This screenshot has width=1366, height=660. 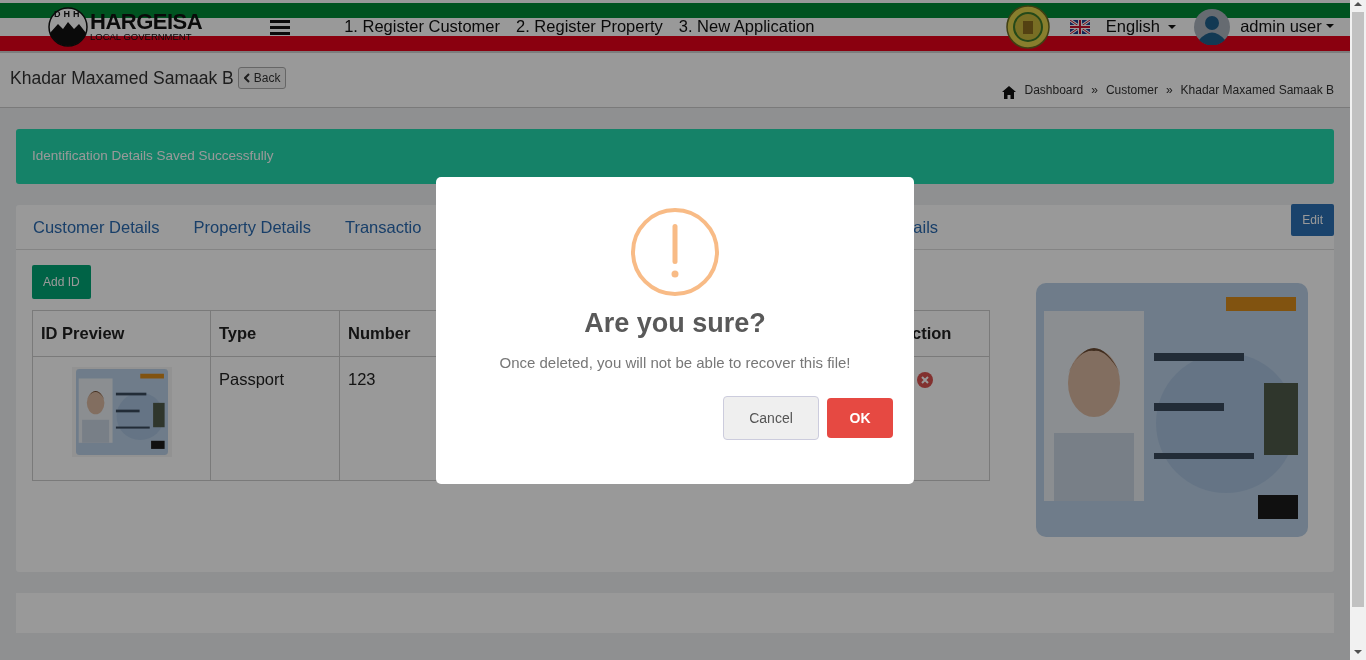 I want to click on breadcrumb-link: Customer, so click(x=1131, y=90).